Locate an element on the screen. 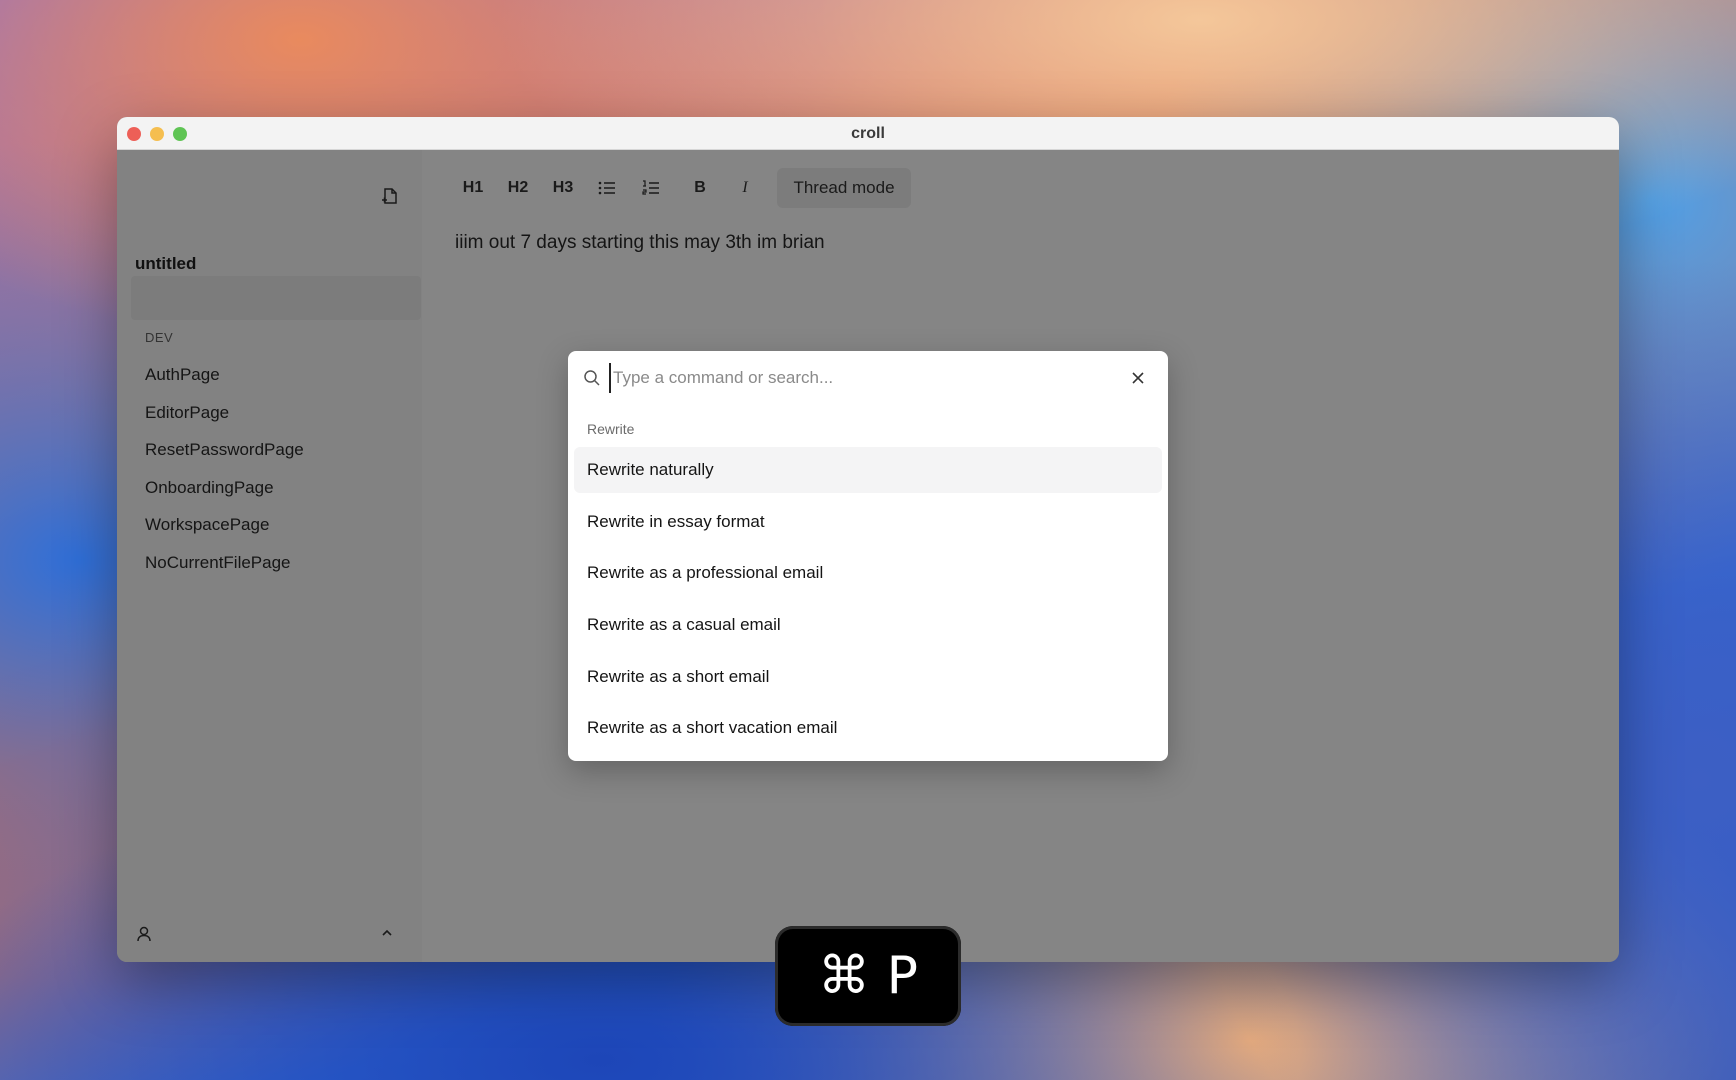 This screenshot has height=1080, width=1736. current-file-row is located at coordinates (276, 298).